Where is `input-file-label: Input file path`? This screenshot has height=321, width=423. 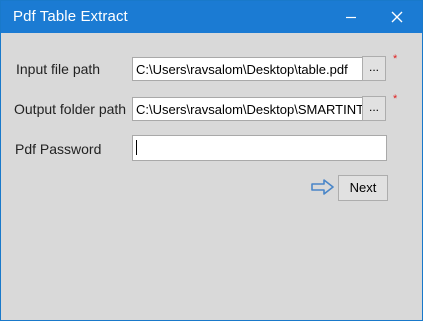 input-file-label: Input file path is located at coordinates (58, 69).